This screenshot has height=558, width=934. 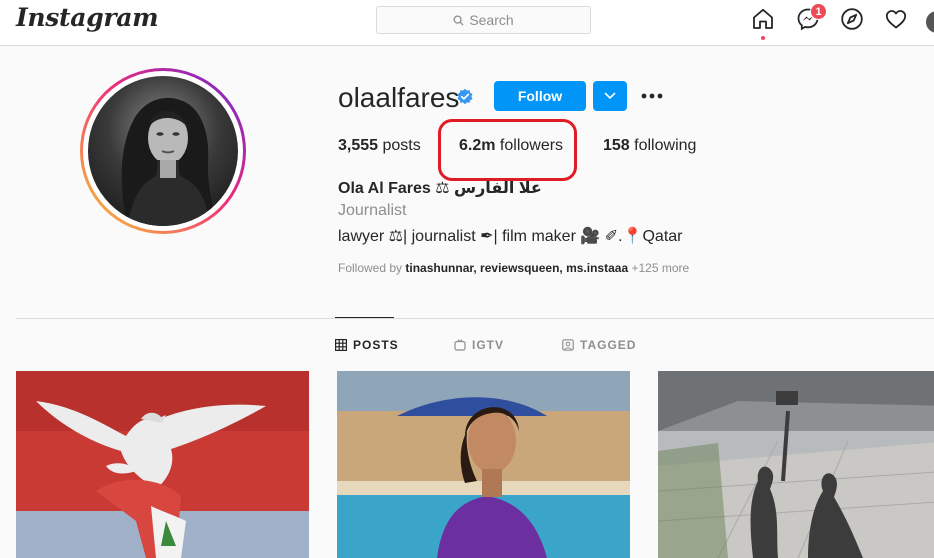 What do you see at coordinates (540, 96) in the screenshot?
I see `follow-button: Follow` at bounding box center [540, 96].